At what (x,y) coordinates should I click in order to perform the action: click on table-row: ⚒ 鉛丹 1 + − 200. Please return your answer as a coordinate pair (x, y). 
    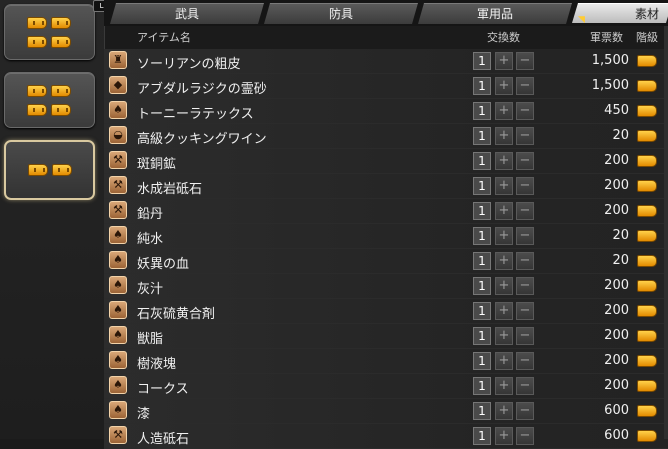
    Looking at the image, I should click on (386, 211).